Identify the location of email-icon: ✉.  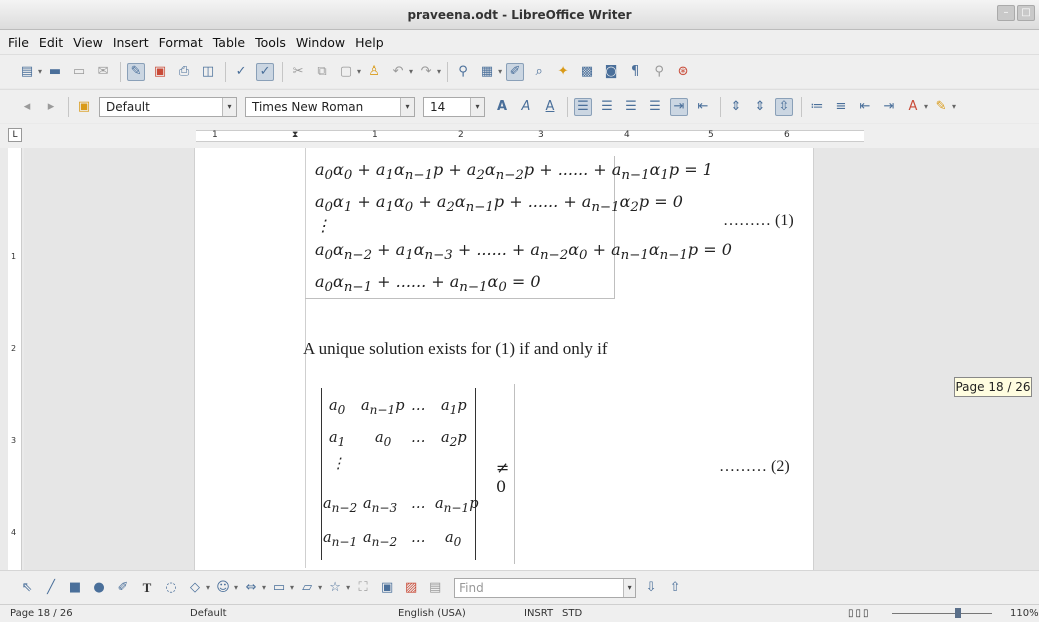
(103, 72).